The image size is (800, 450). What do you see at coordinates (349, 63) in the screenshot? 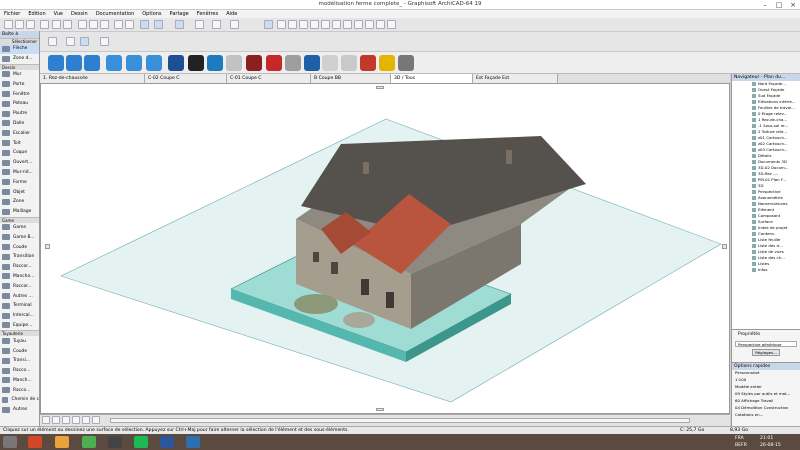
I see `plugin-7-icon` at bounding box center [349, 63].